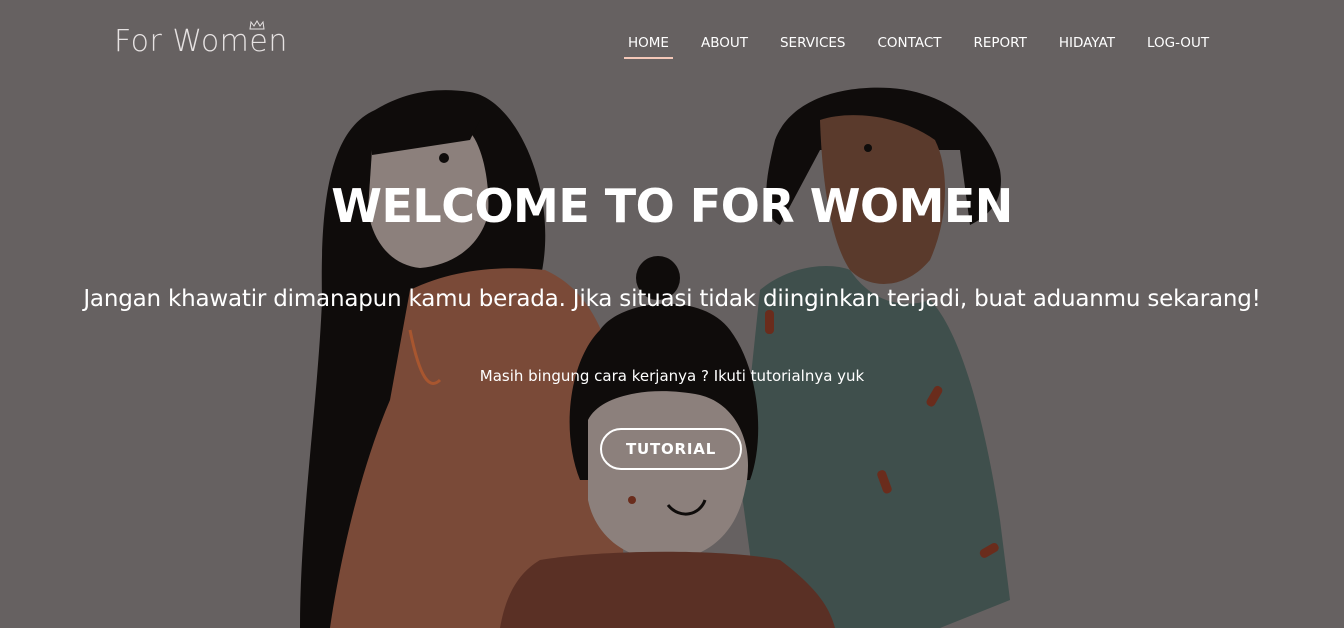 The image size is (1344, 628). Describe the element at coordinates (1087, 46) in the screenshot. I see `nav-hidayat: HIDAYAT` at that location.